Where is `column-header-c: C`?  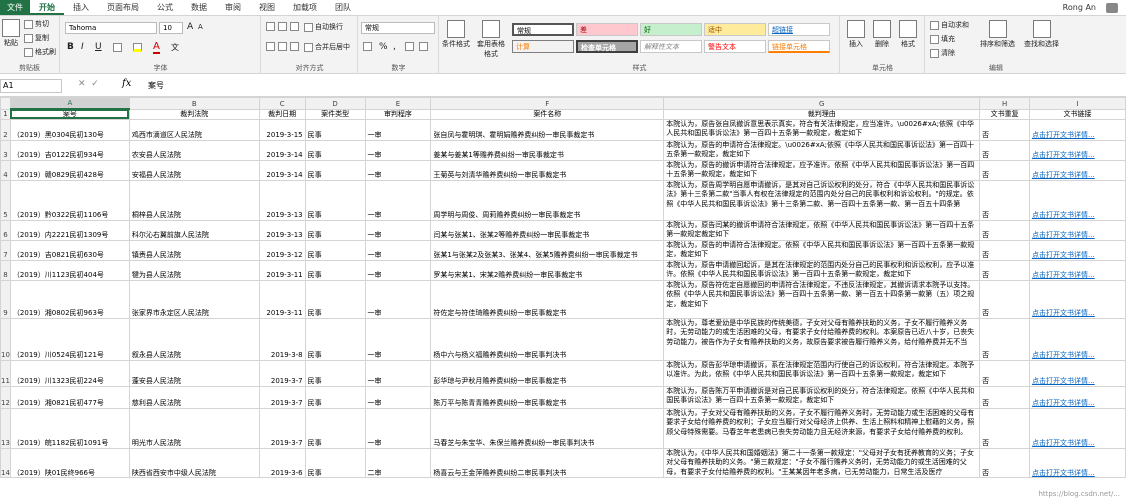 column-header-c: C is located at coordinates (282, 103).